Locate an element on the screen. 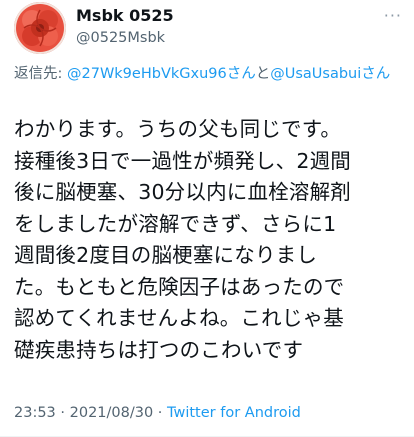 The width and height of the screenshot is (414, 437). reply-prefix: 返信先: is located at coordinates (40, 74).